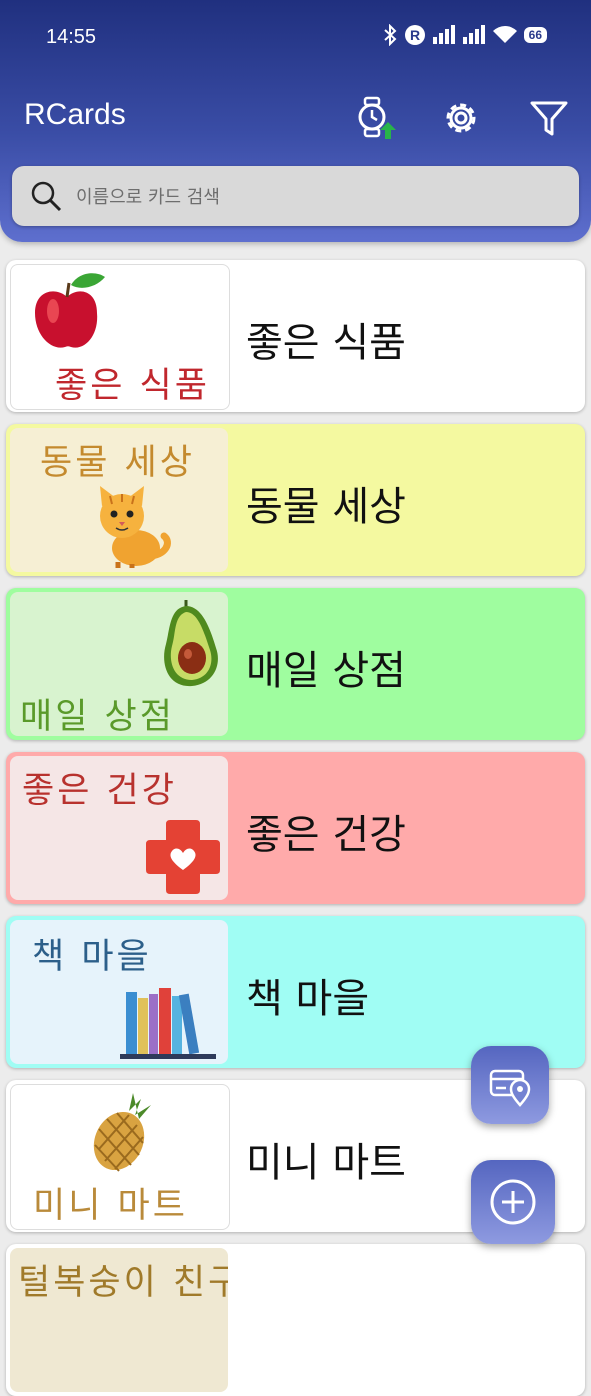 The width and height of the screenshot is (591, 1396). What do you see at coordinates (326, 343) in the screenshot?
I see `card-title: 좋은 식품` at bounding box center [326, 343].